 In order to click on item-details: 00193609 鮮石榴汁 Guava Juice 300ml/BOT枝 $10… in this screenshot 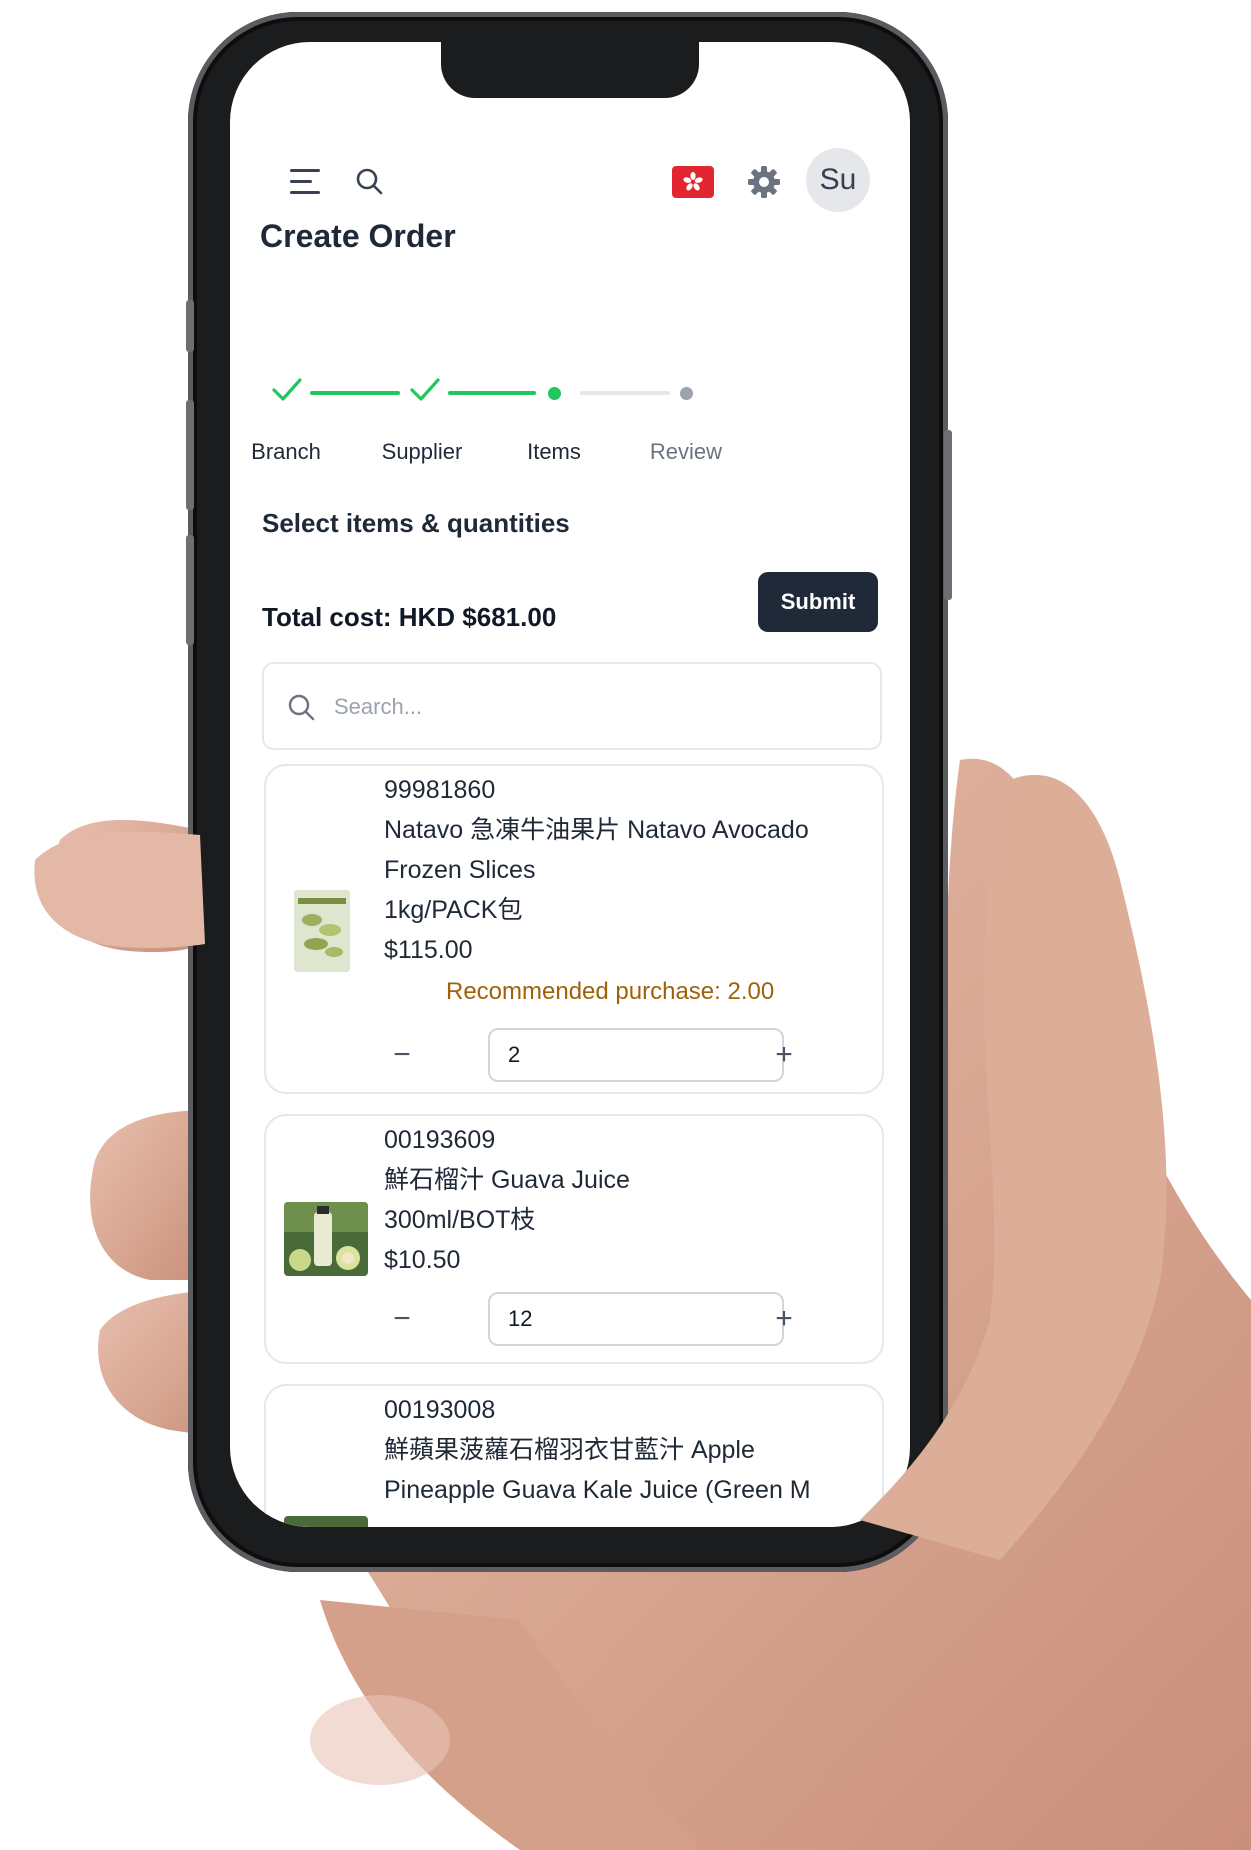, I will do `click(507, 1200)`.